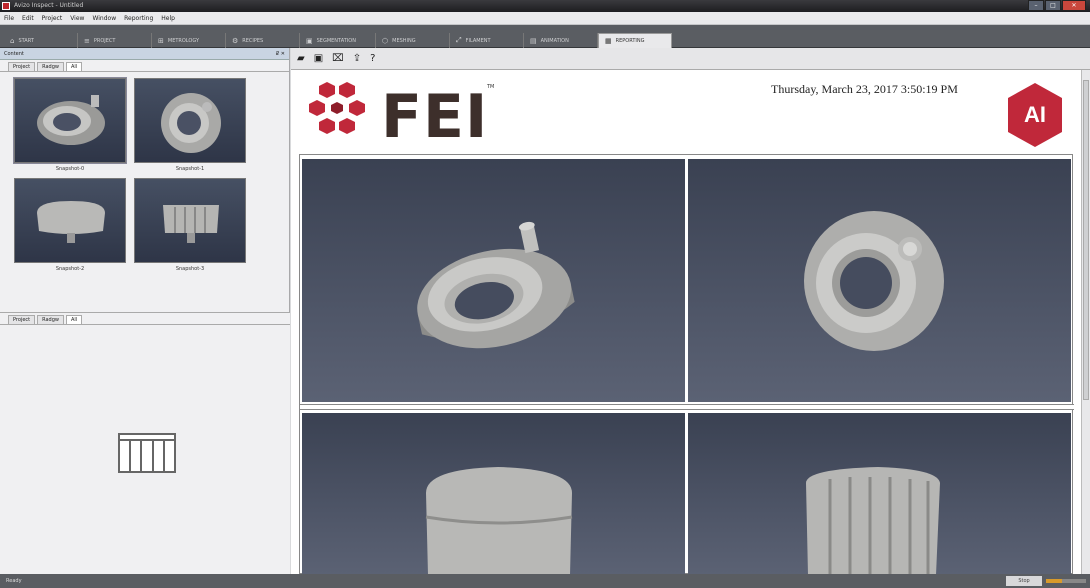 This screenshot has width=1090, height=588. Describe the element at coordinates (608, 41) in the screenshot. I see `report-icon: ▦` at that location.